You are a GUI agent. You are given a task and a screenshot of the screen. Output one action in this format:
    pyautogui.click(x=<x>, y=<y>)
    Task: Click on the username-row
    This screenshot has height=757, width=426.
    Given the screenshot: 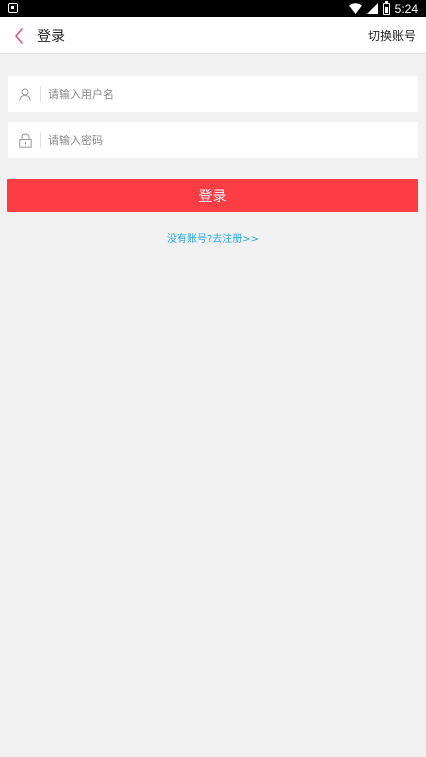 What is the action you would take?
    pyautogui.click(x=213, y=94)
    